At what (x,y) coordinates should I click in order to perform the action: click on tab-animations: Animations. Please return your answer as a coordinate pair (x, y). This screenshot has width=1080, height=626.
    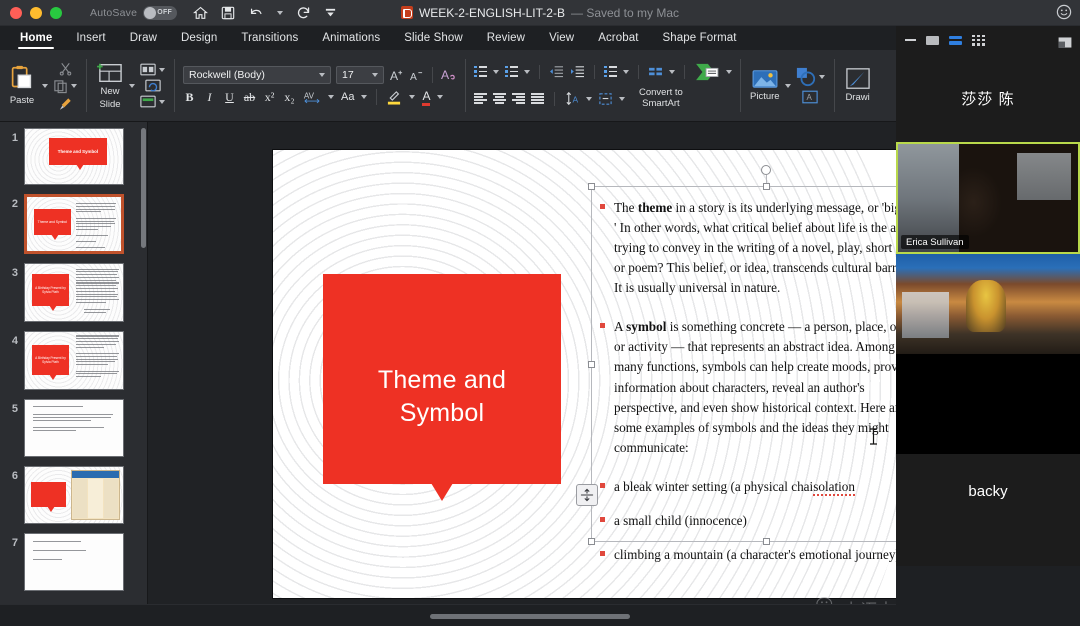
    Looking at the image, I should click on (351, 38).